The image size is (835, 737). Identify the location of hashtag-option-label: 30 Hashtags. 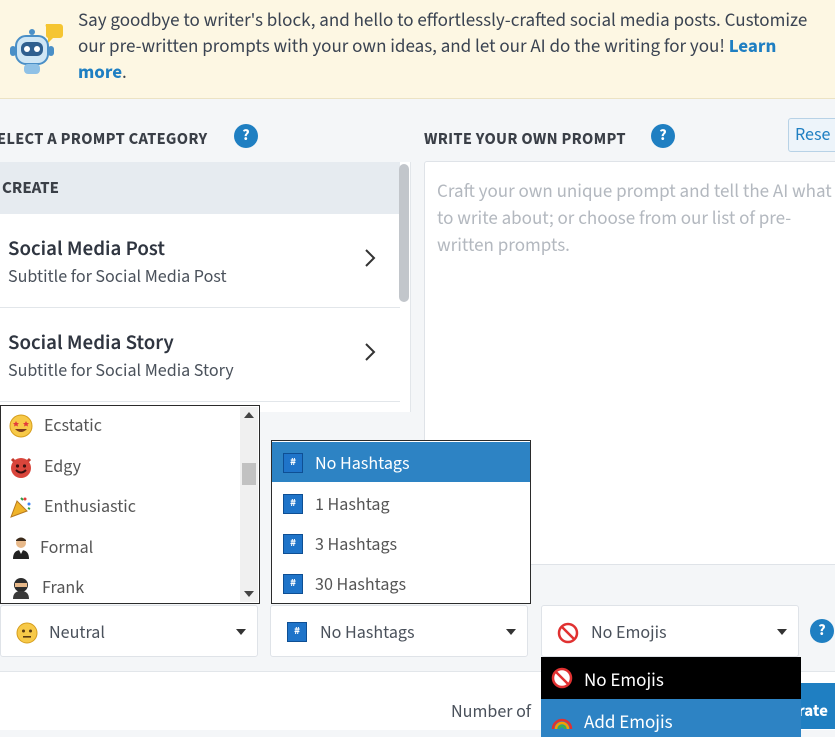
(361, 585).